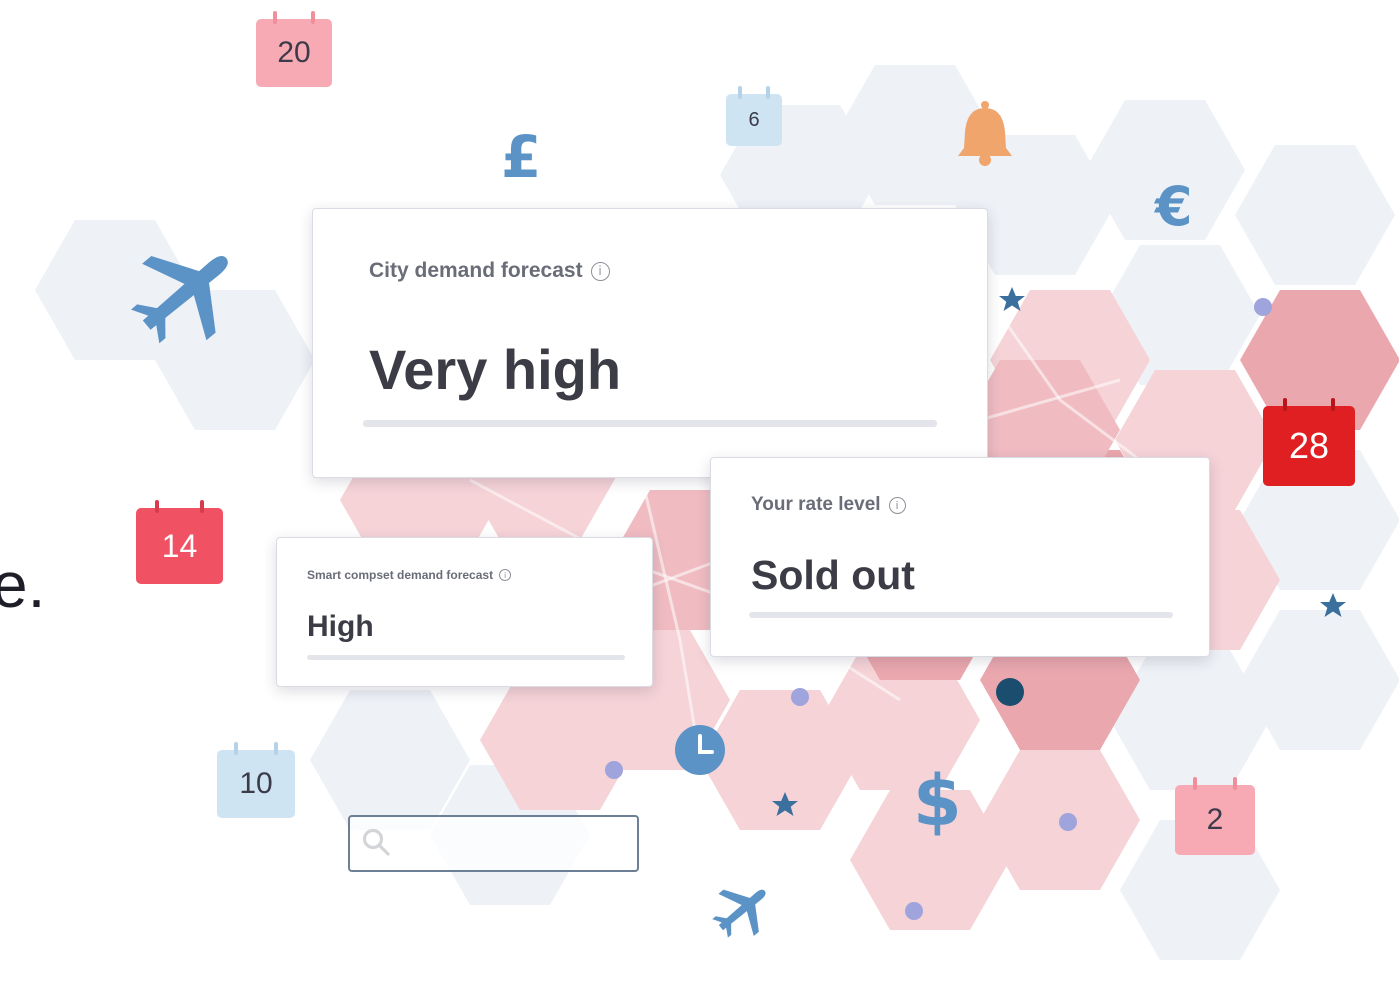  What do you see at coordinates (1215, 819) in the screenshot?
I see `calendar-date: 2` at bounding box center [1215, 819].